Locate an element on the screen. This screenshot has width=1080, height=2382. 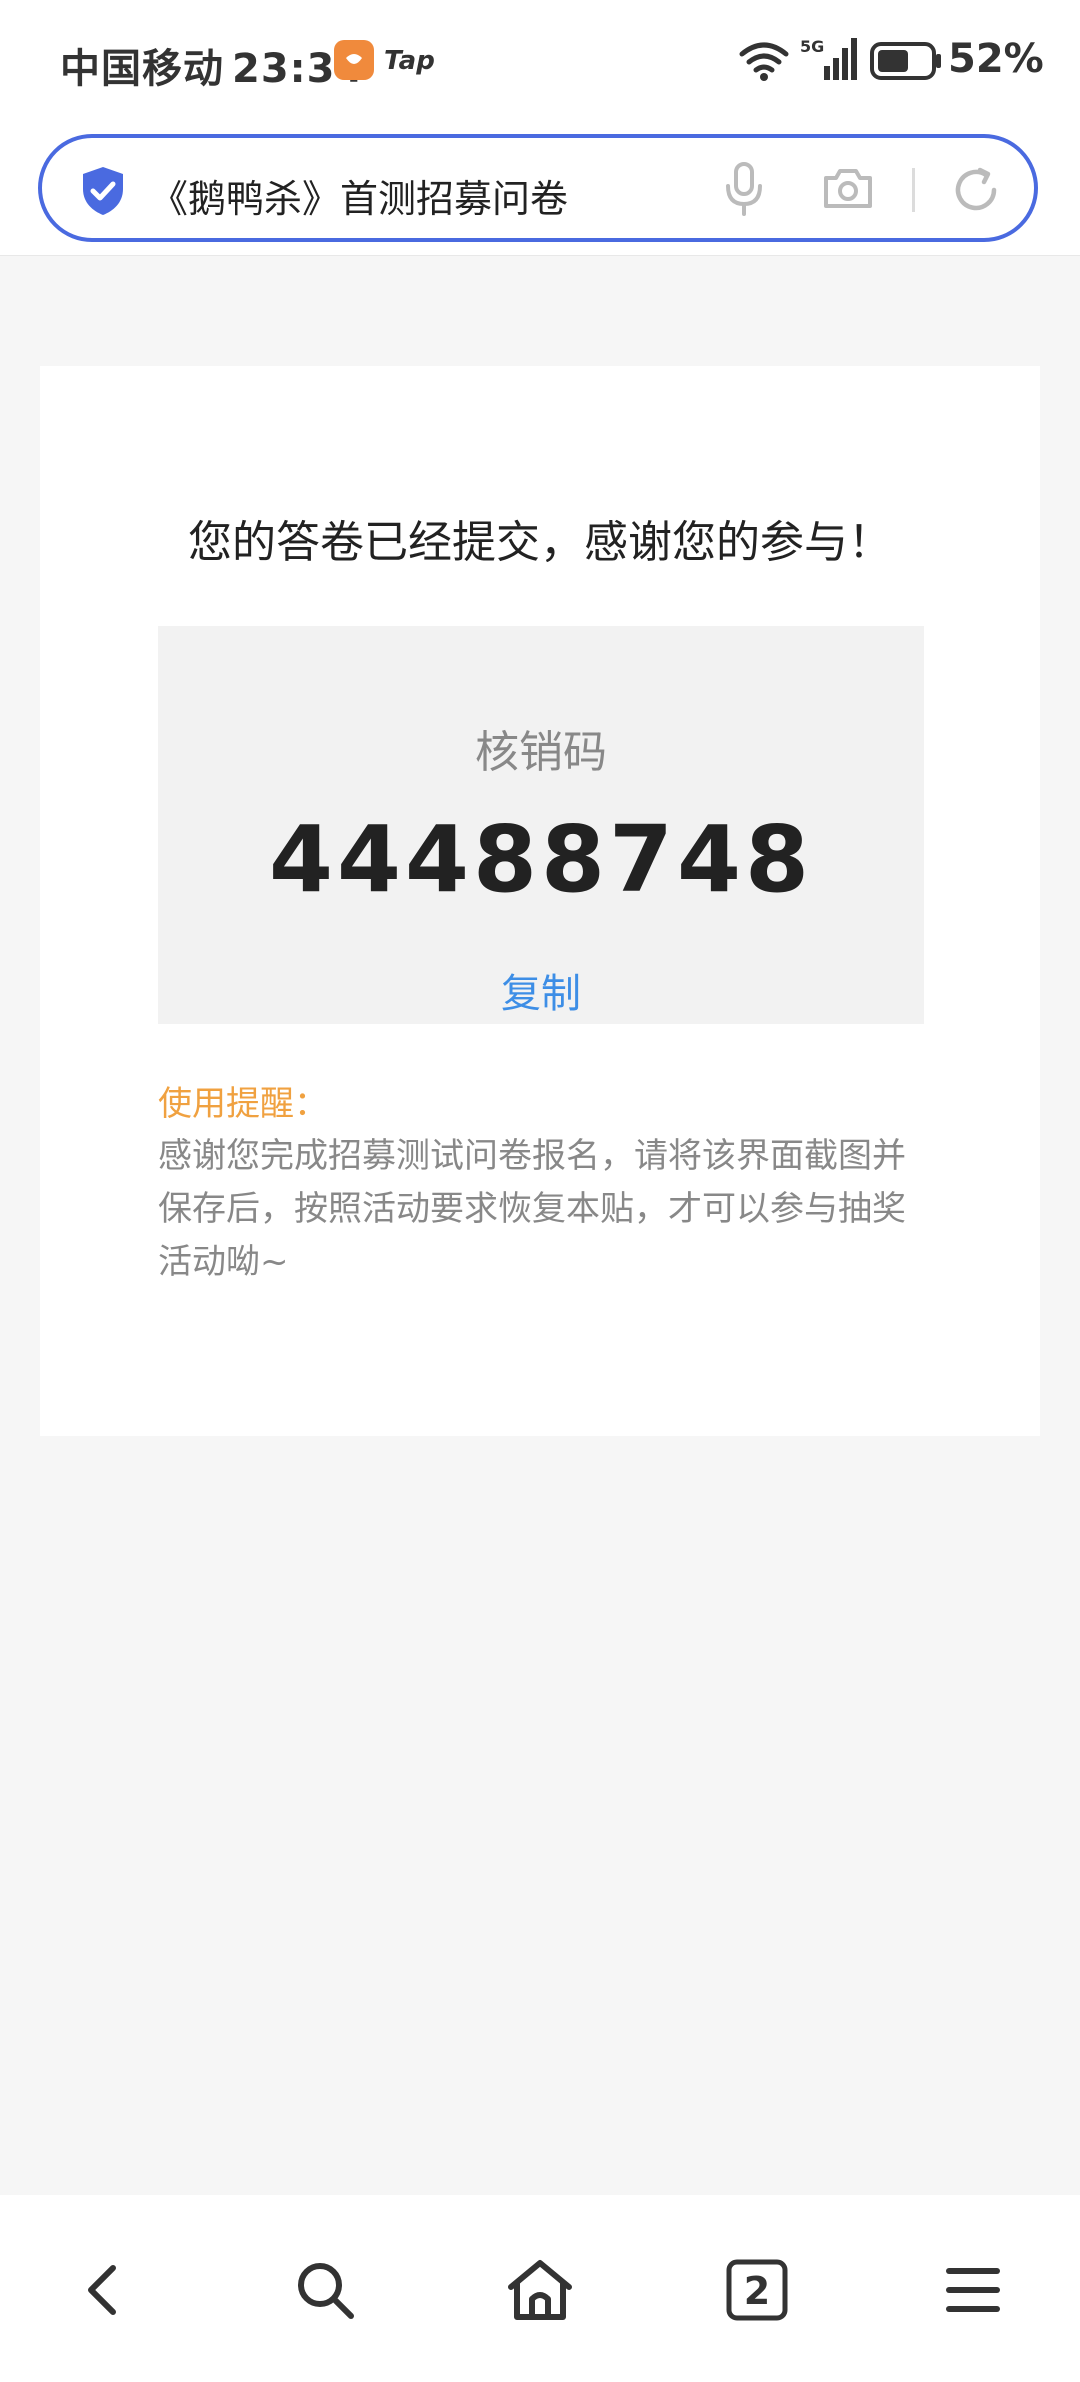
copy-button: 复制 is located at coordinates (541, 990).